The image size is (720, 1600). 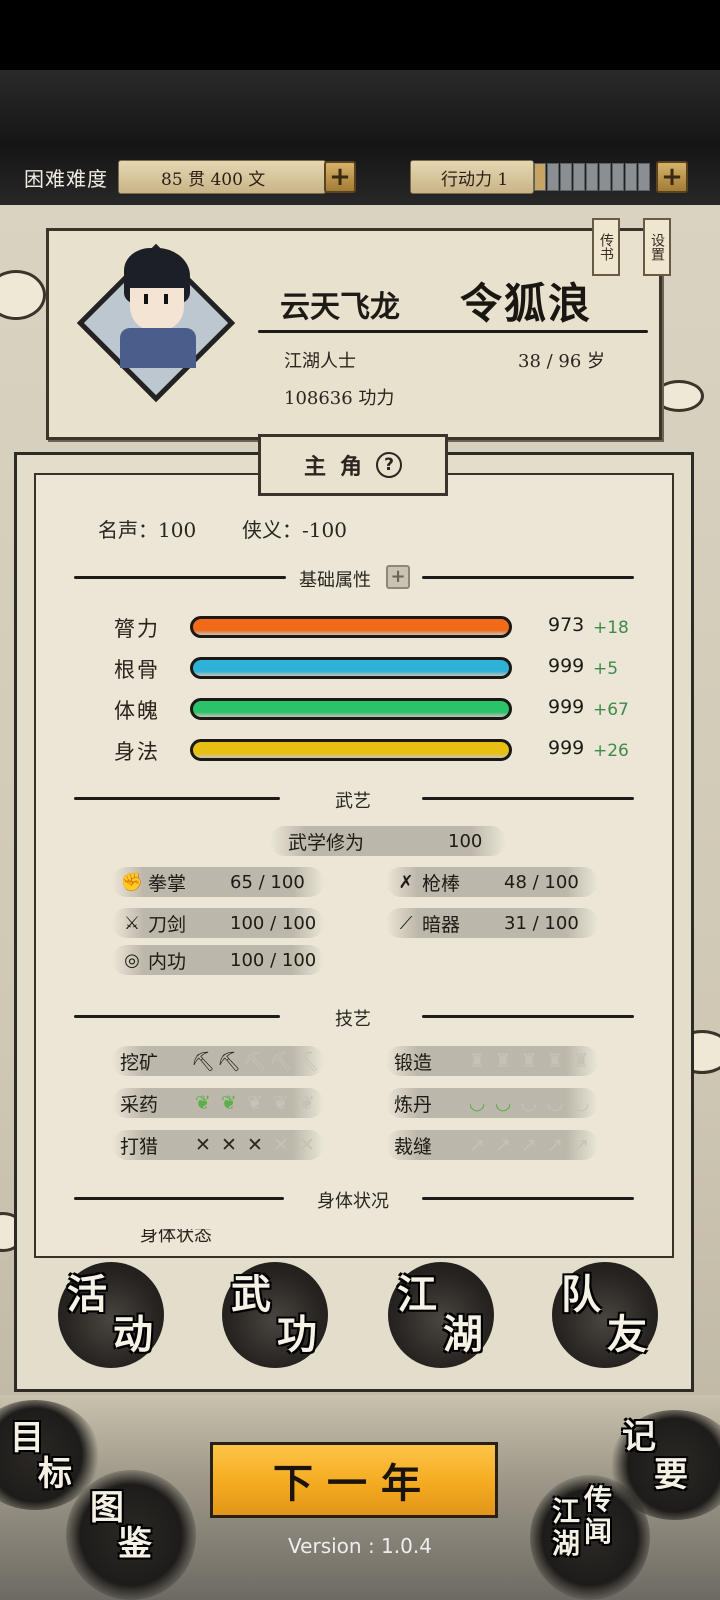 I want to click on martial-skill-value: 31 / 100, so click(x=541, y=923).